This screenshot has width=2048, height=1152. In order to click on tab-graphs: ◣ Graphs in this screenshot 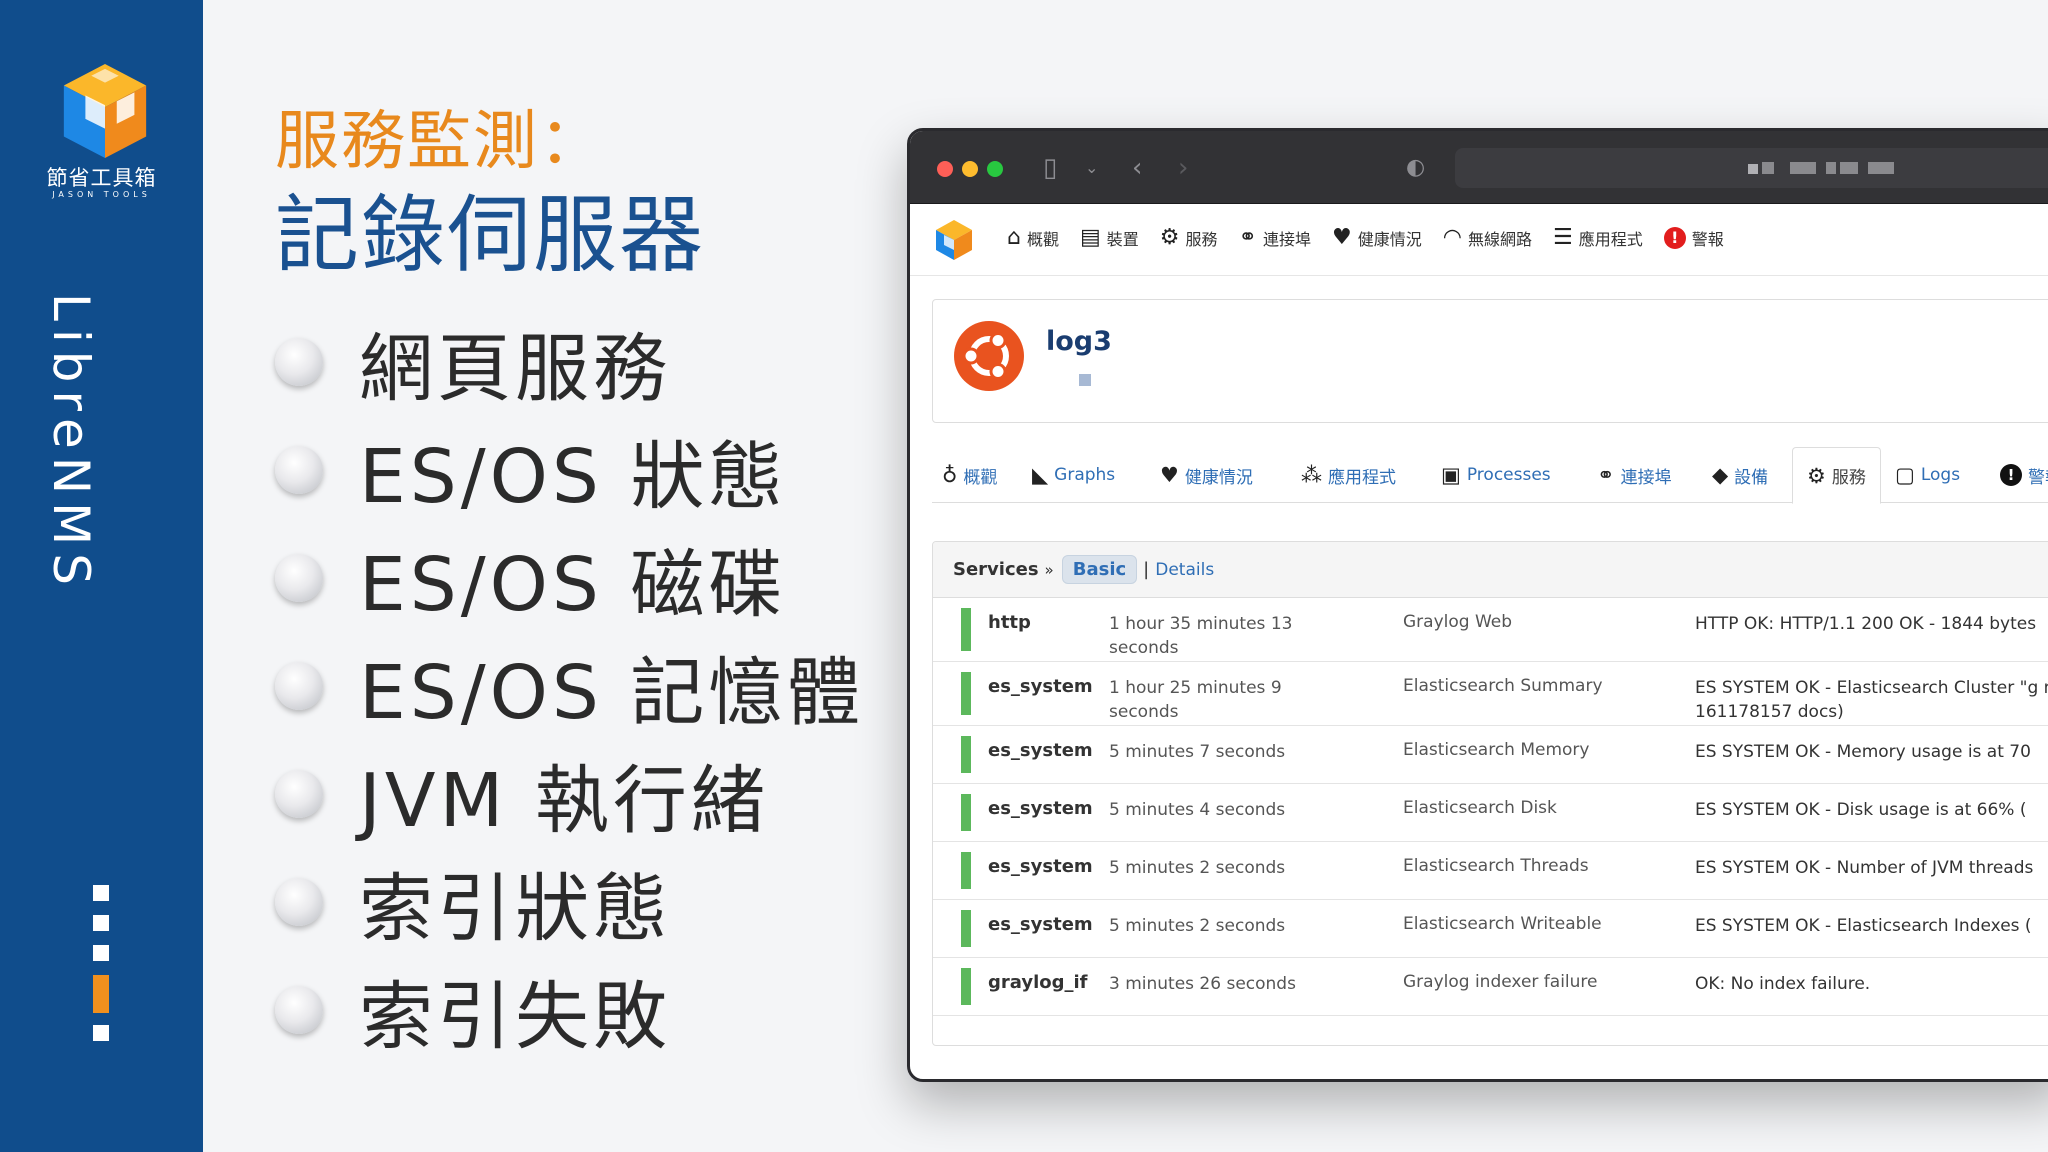, I will do `click(1073, 475)`.